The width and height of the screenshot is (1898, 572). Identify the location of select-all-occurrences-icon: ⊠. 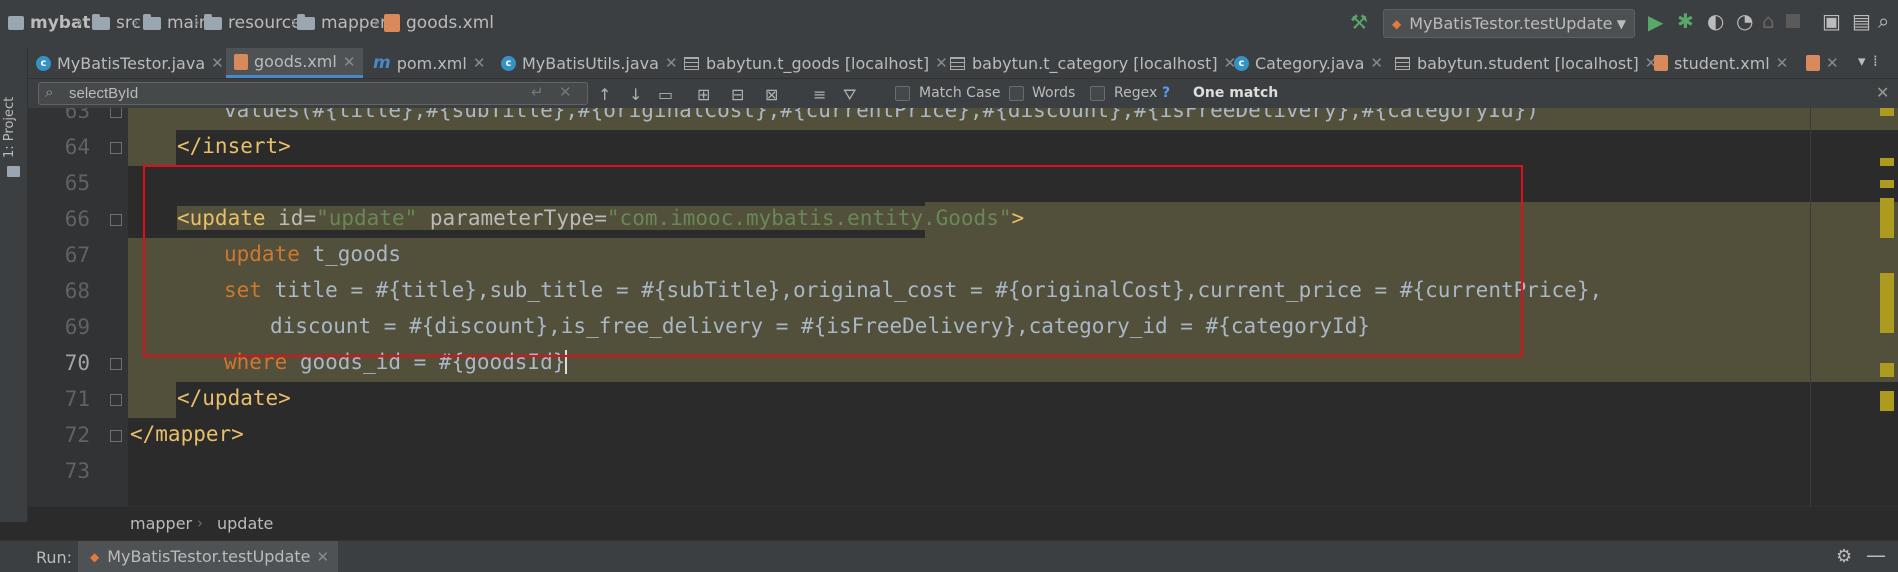
(771, 94).